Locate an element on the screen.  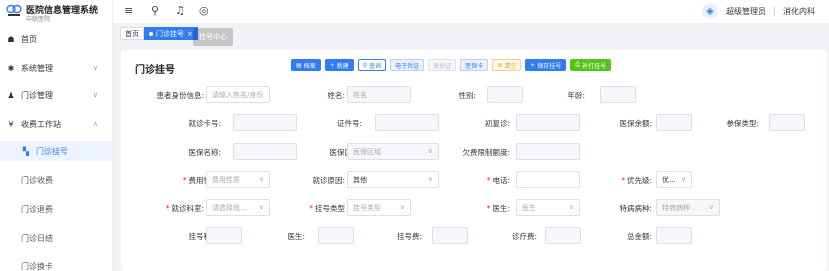
insurance-region-select: 医保区域 ∨ is located at coordinates (393, 151).